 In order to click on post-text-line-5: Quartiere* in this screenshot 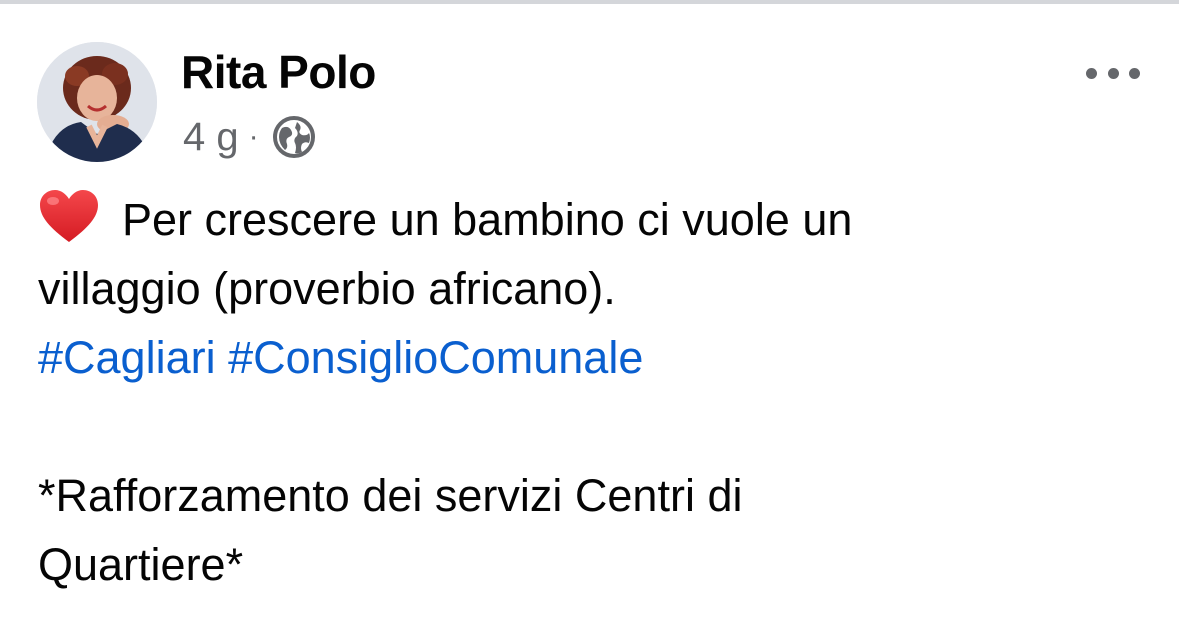, I will do `click(141, 564)`.